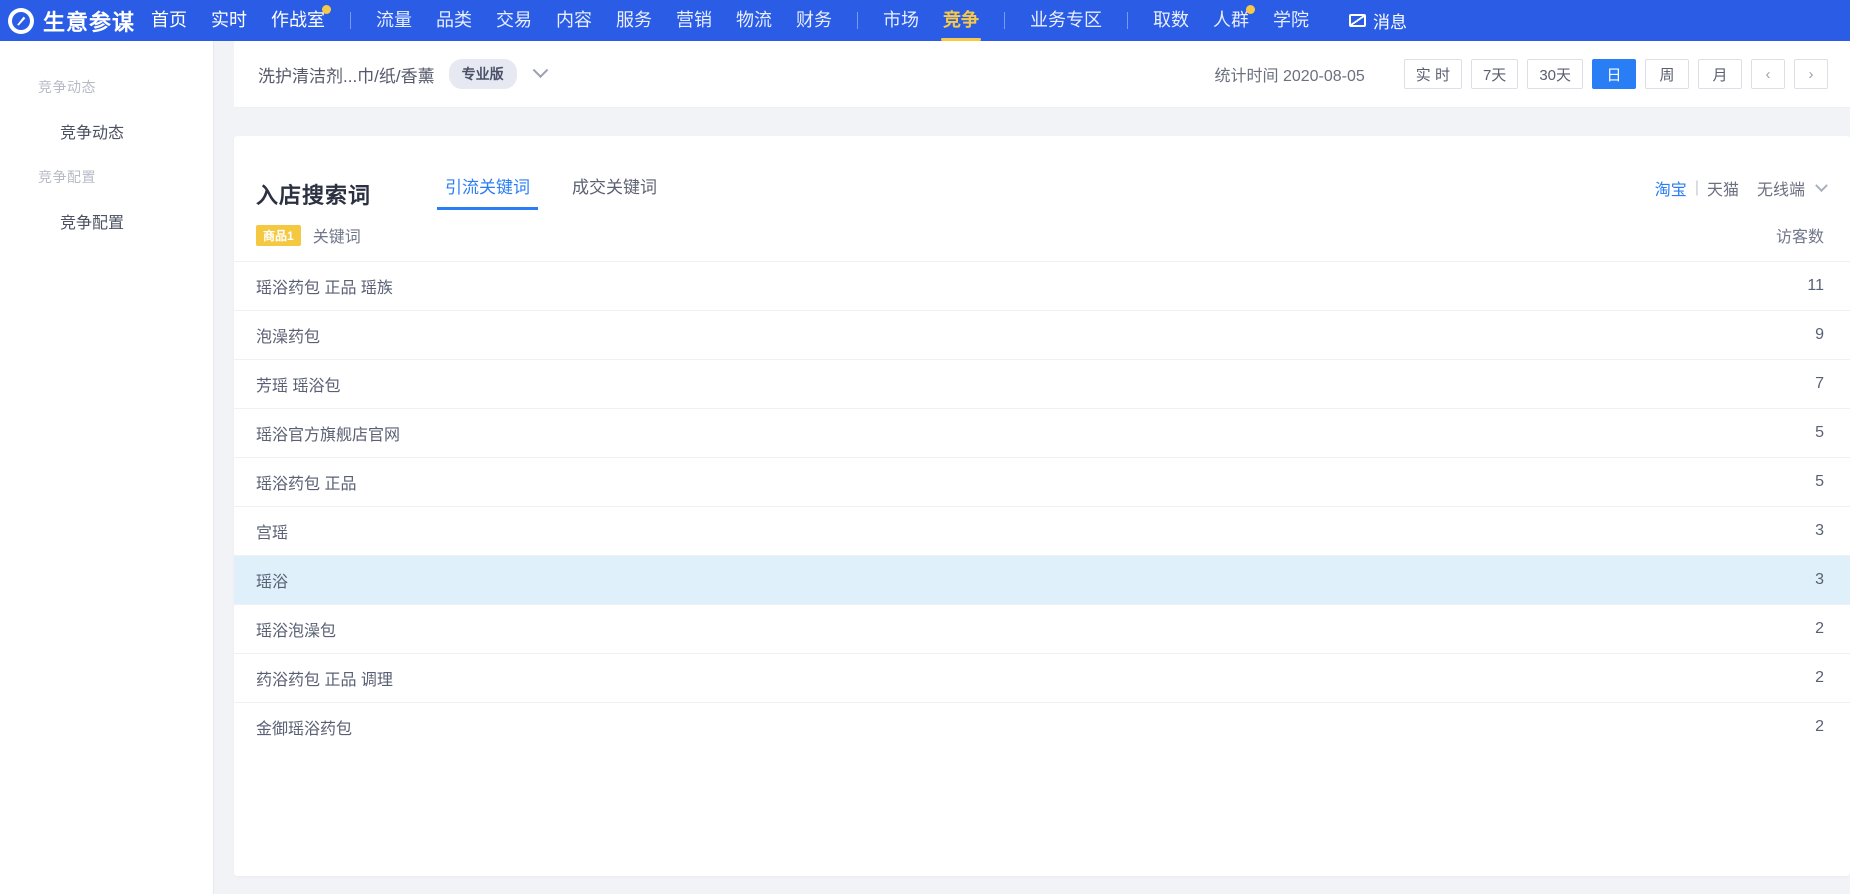 This screenshot has width=1850, height=894. I want to click on nav-item-transaction: 交易, so click(514, 20).